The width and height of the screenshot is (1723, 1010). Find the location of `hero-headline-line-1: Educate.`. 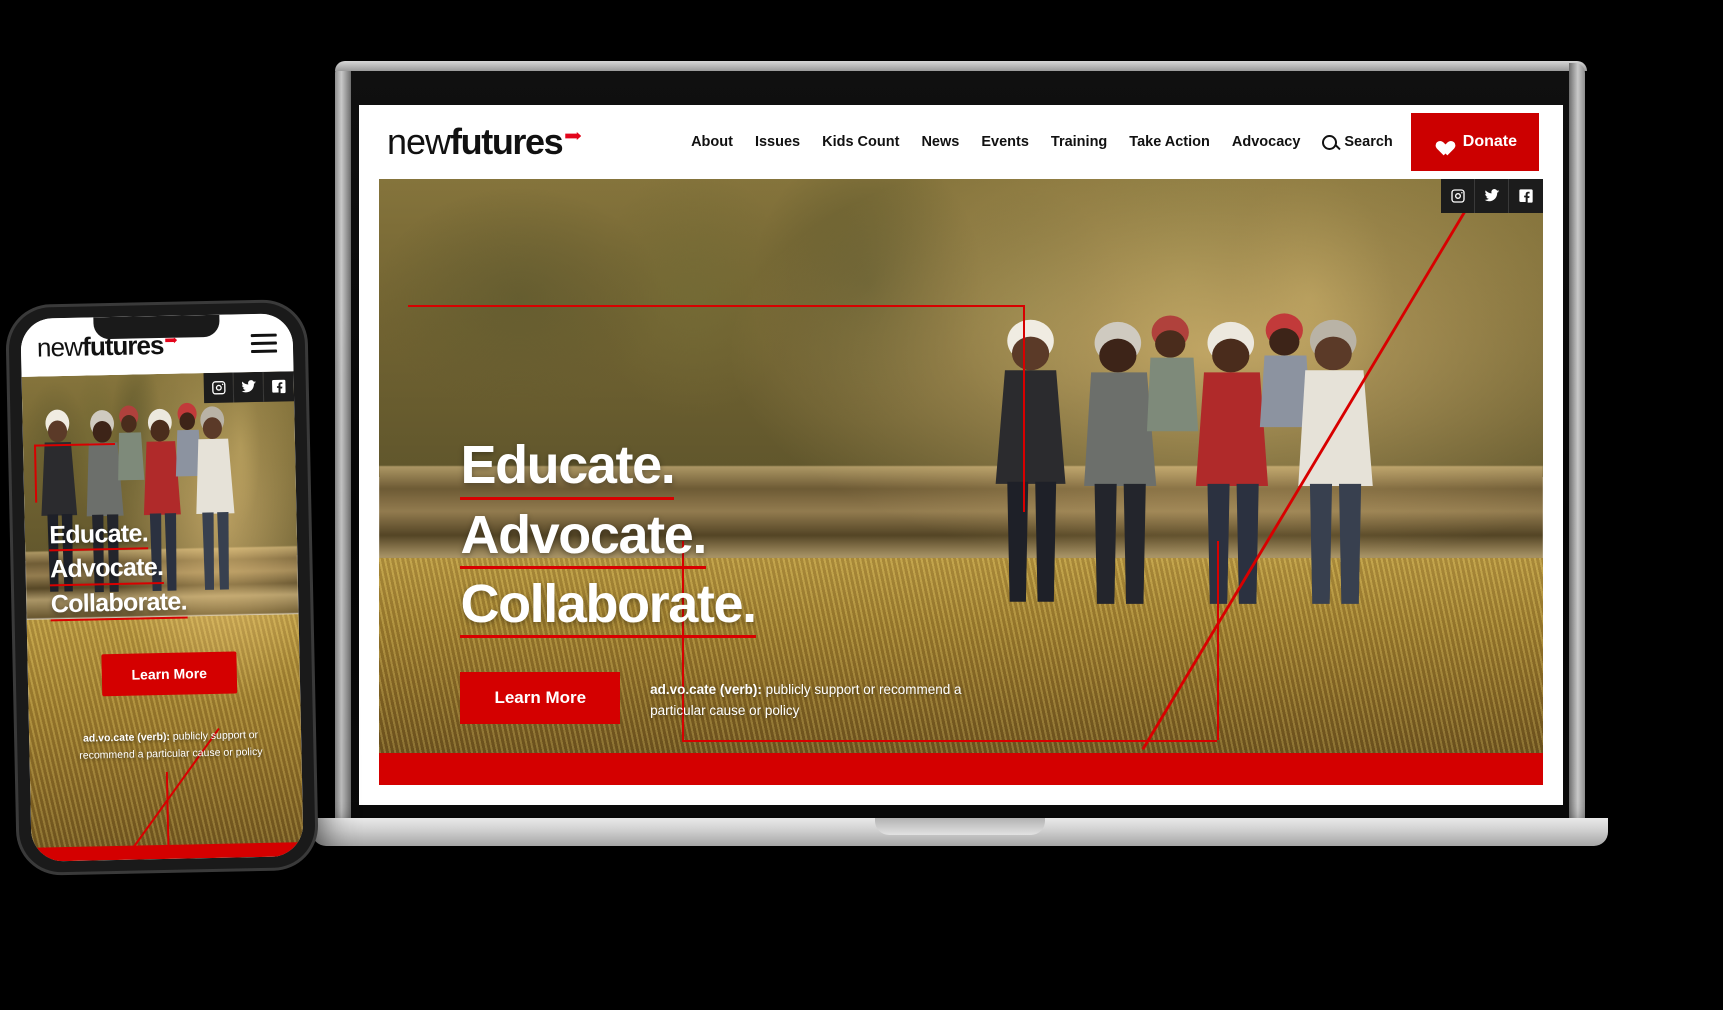

hero-headline-line-1: Educate. is located at coordinates (568, 468).